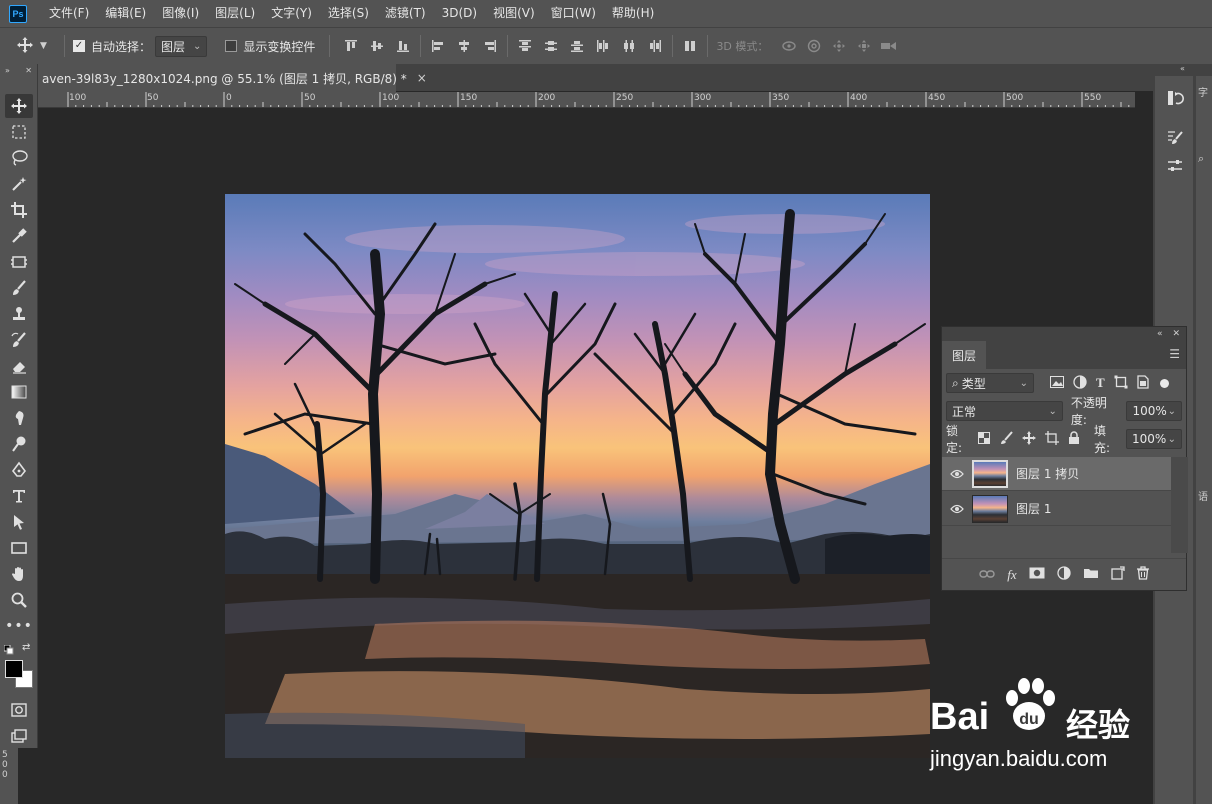  What do you see at coordinates (838, 46) in the screenshot?
I see `3d-drag-icon` at bounding box center [838, 46].